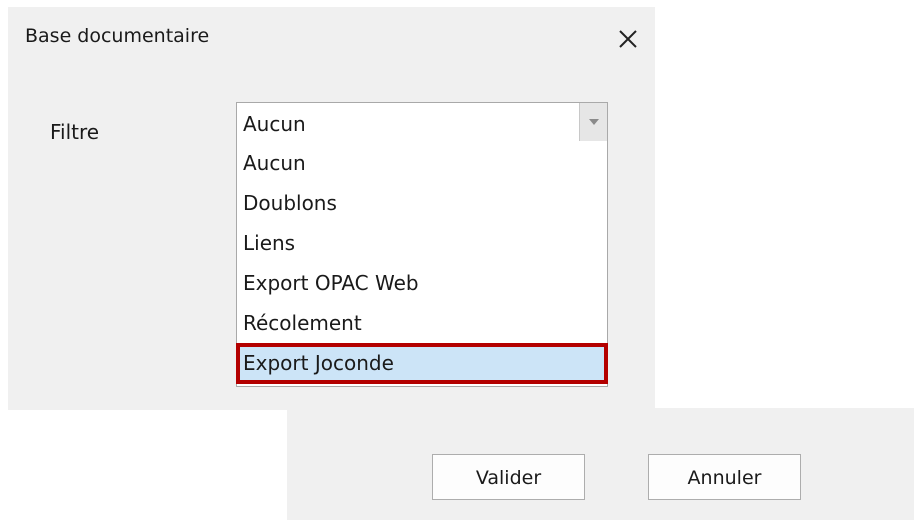 Image resolution: width=914 pixels, height=520 pixels. I want to click on chevron-down-icon, so click(594, 122).